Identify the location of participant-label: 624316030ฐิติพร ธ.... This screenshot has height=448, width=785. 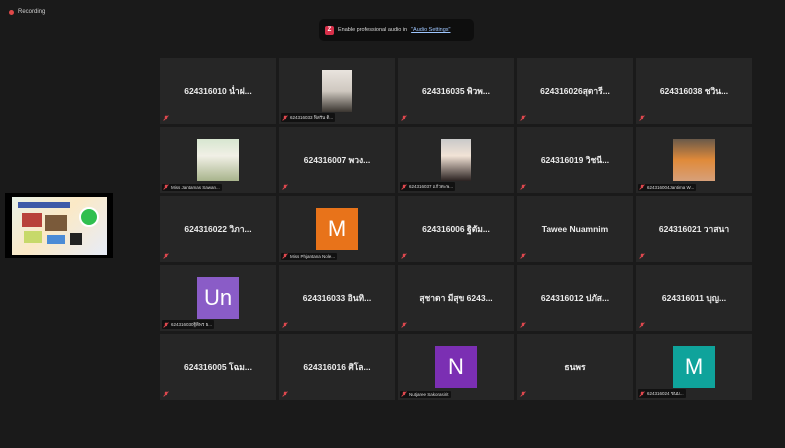
(188, 324).